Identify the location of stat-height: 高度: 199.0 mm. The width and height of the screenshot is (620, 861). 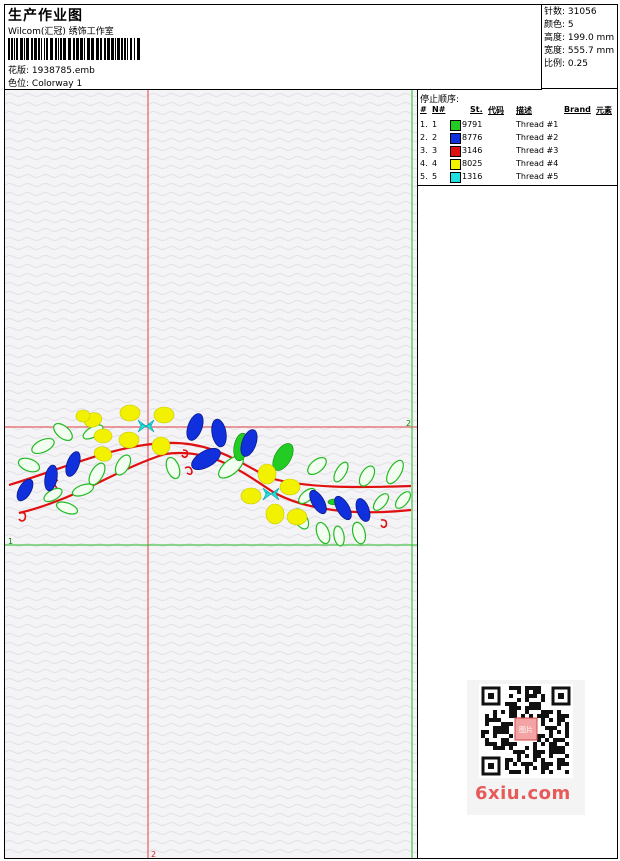
(579, 38).